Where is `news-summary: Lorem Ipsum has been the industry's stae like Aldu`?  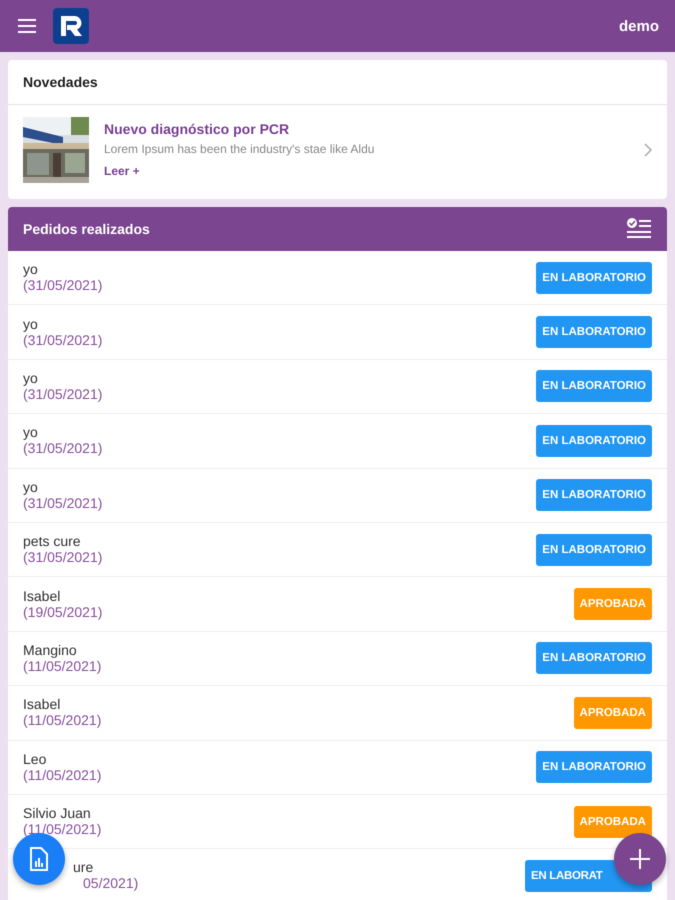
news-summary: Lorem Ipsum has been the industry's stae like Aldu is located at coordinates (240, 149).